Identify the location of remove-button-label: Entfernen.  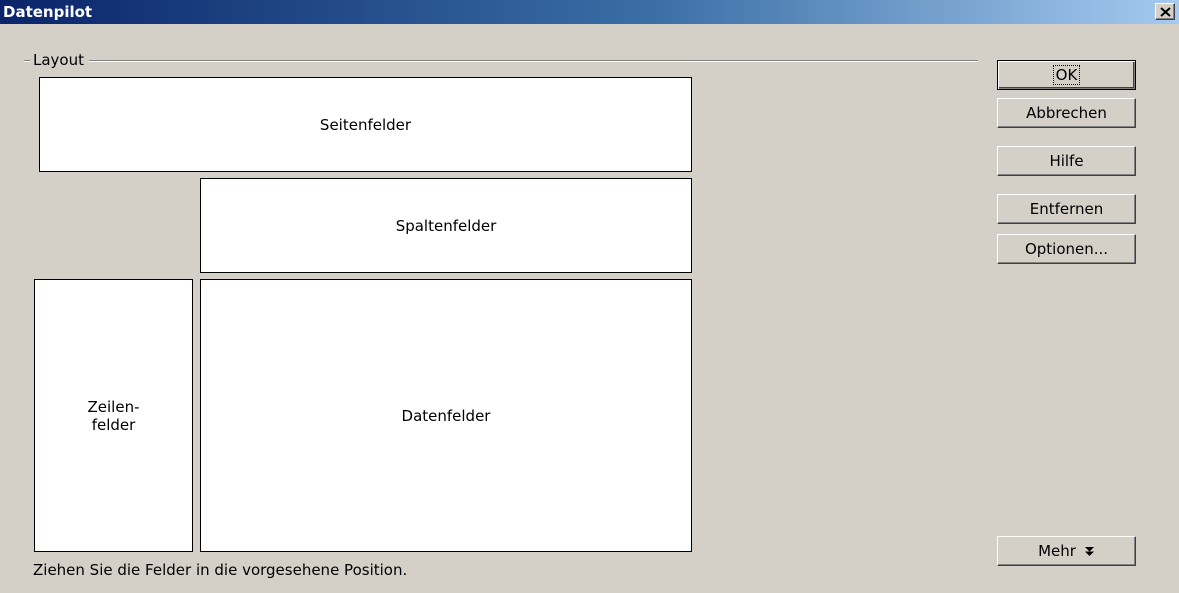
(1066, 209).